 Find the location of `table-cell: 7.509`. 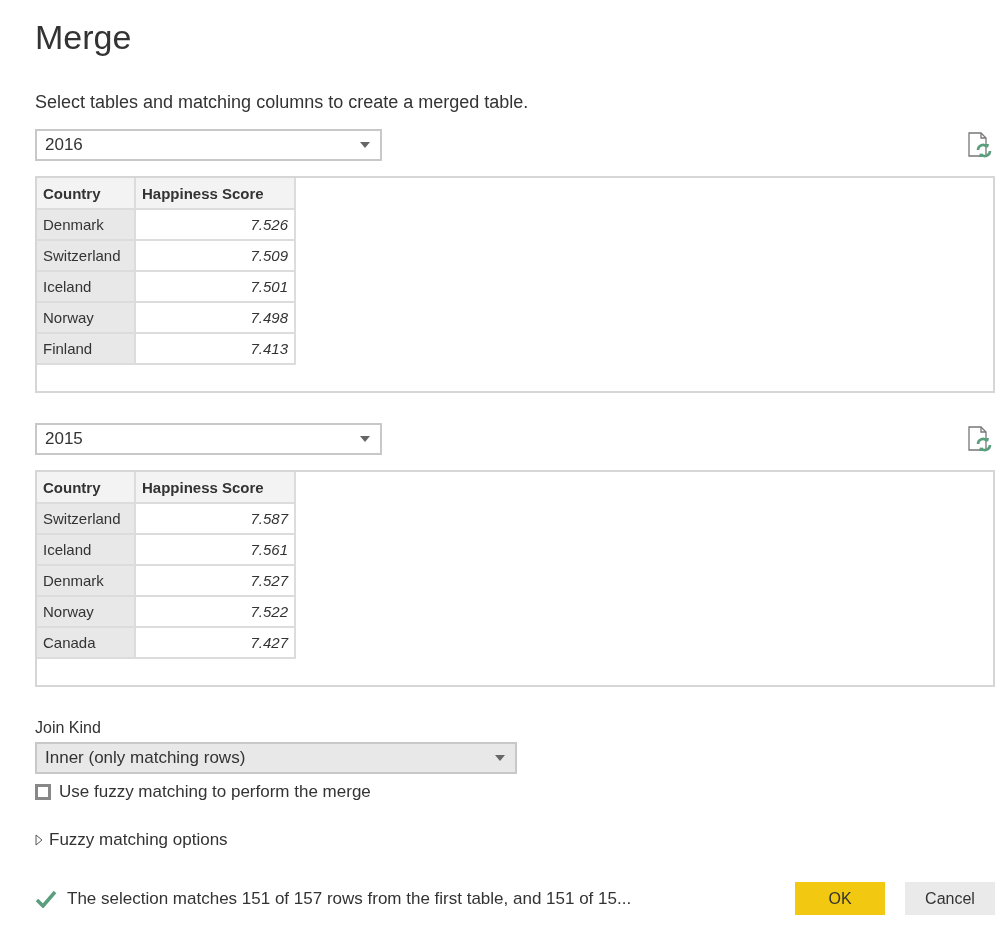

table-cell: 7.509 is located at coordinates (215, 255).